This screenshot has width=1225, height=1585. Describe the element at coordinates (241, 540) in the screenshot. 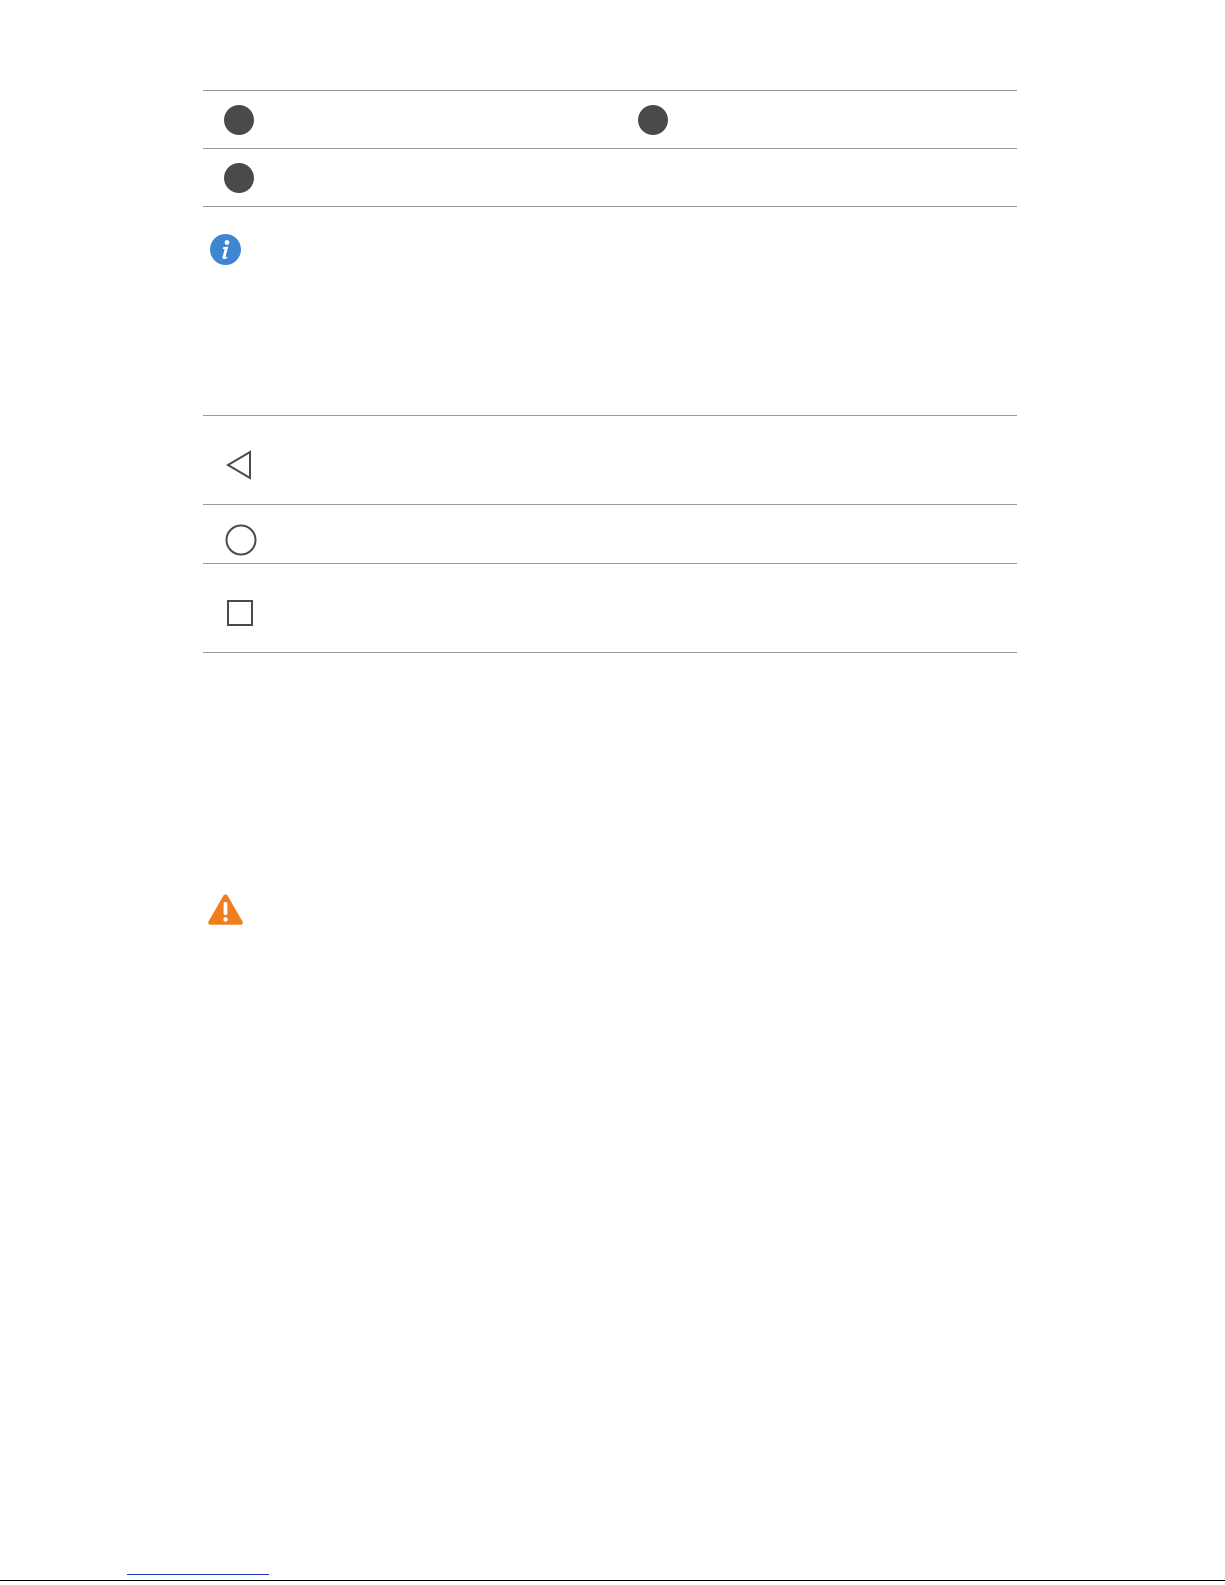

I see `home-icon` at that location.